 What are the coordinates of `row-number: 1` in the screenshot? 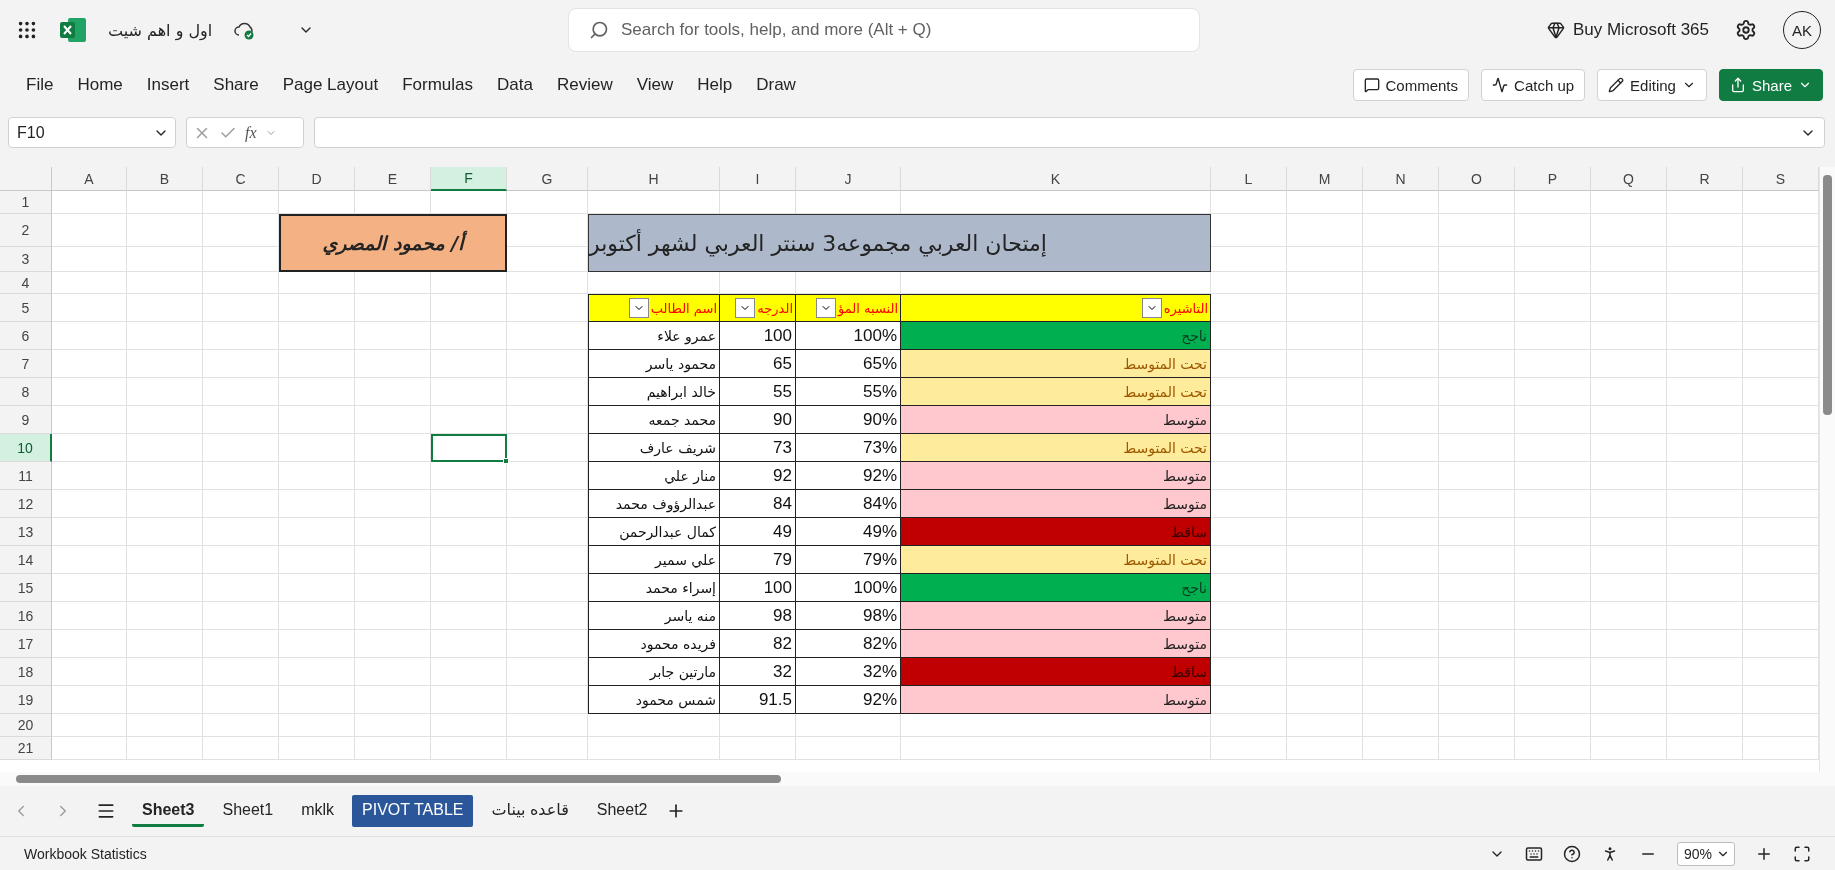 It's located at (26, 202).